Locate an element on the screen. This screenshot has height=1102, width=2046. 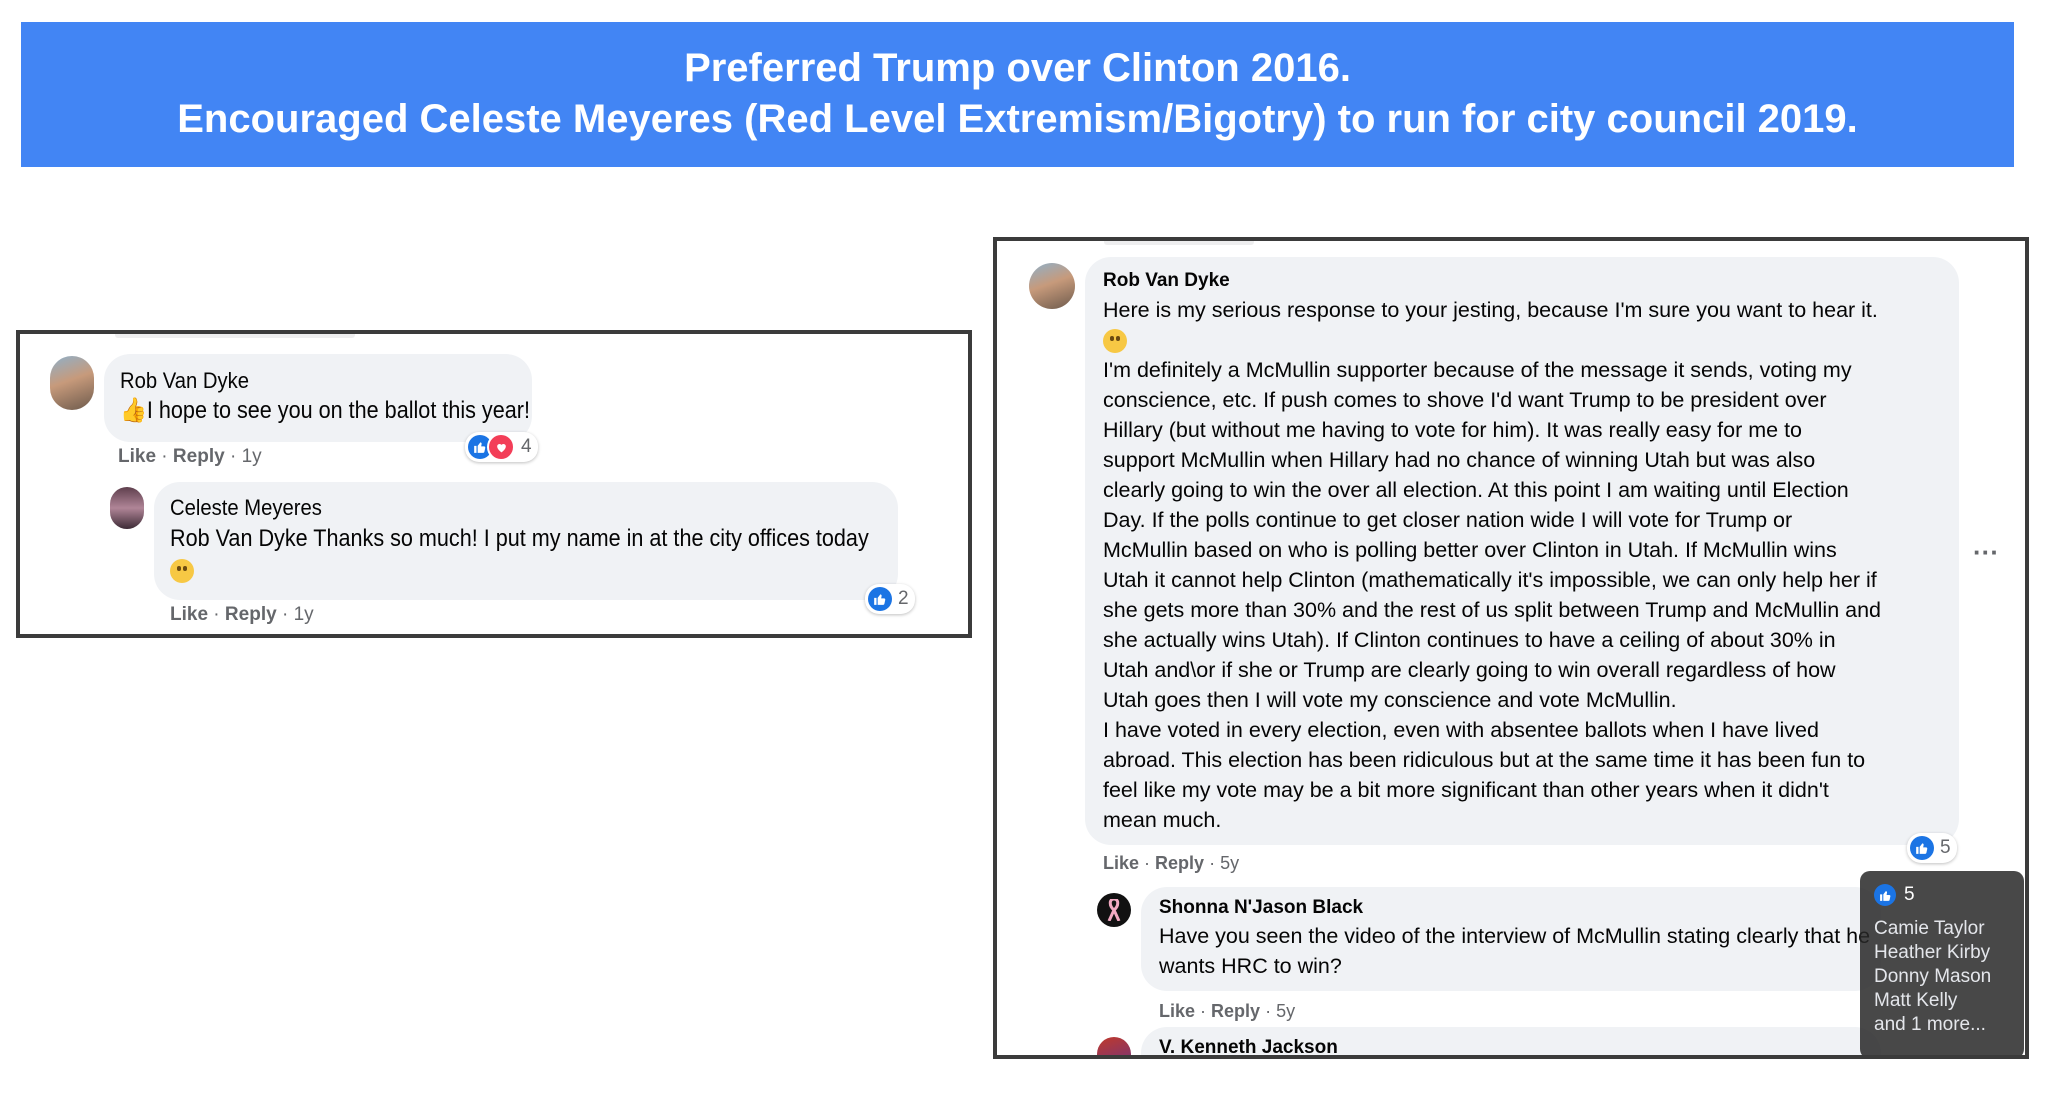
tooltip-name-2: Donny Mason is located at coordinates (1933, 976).